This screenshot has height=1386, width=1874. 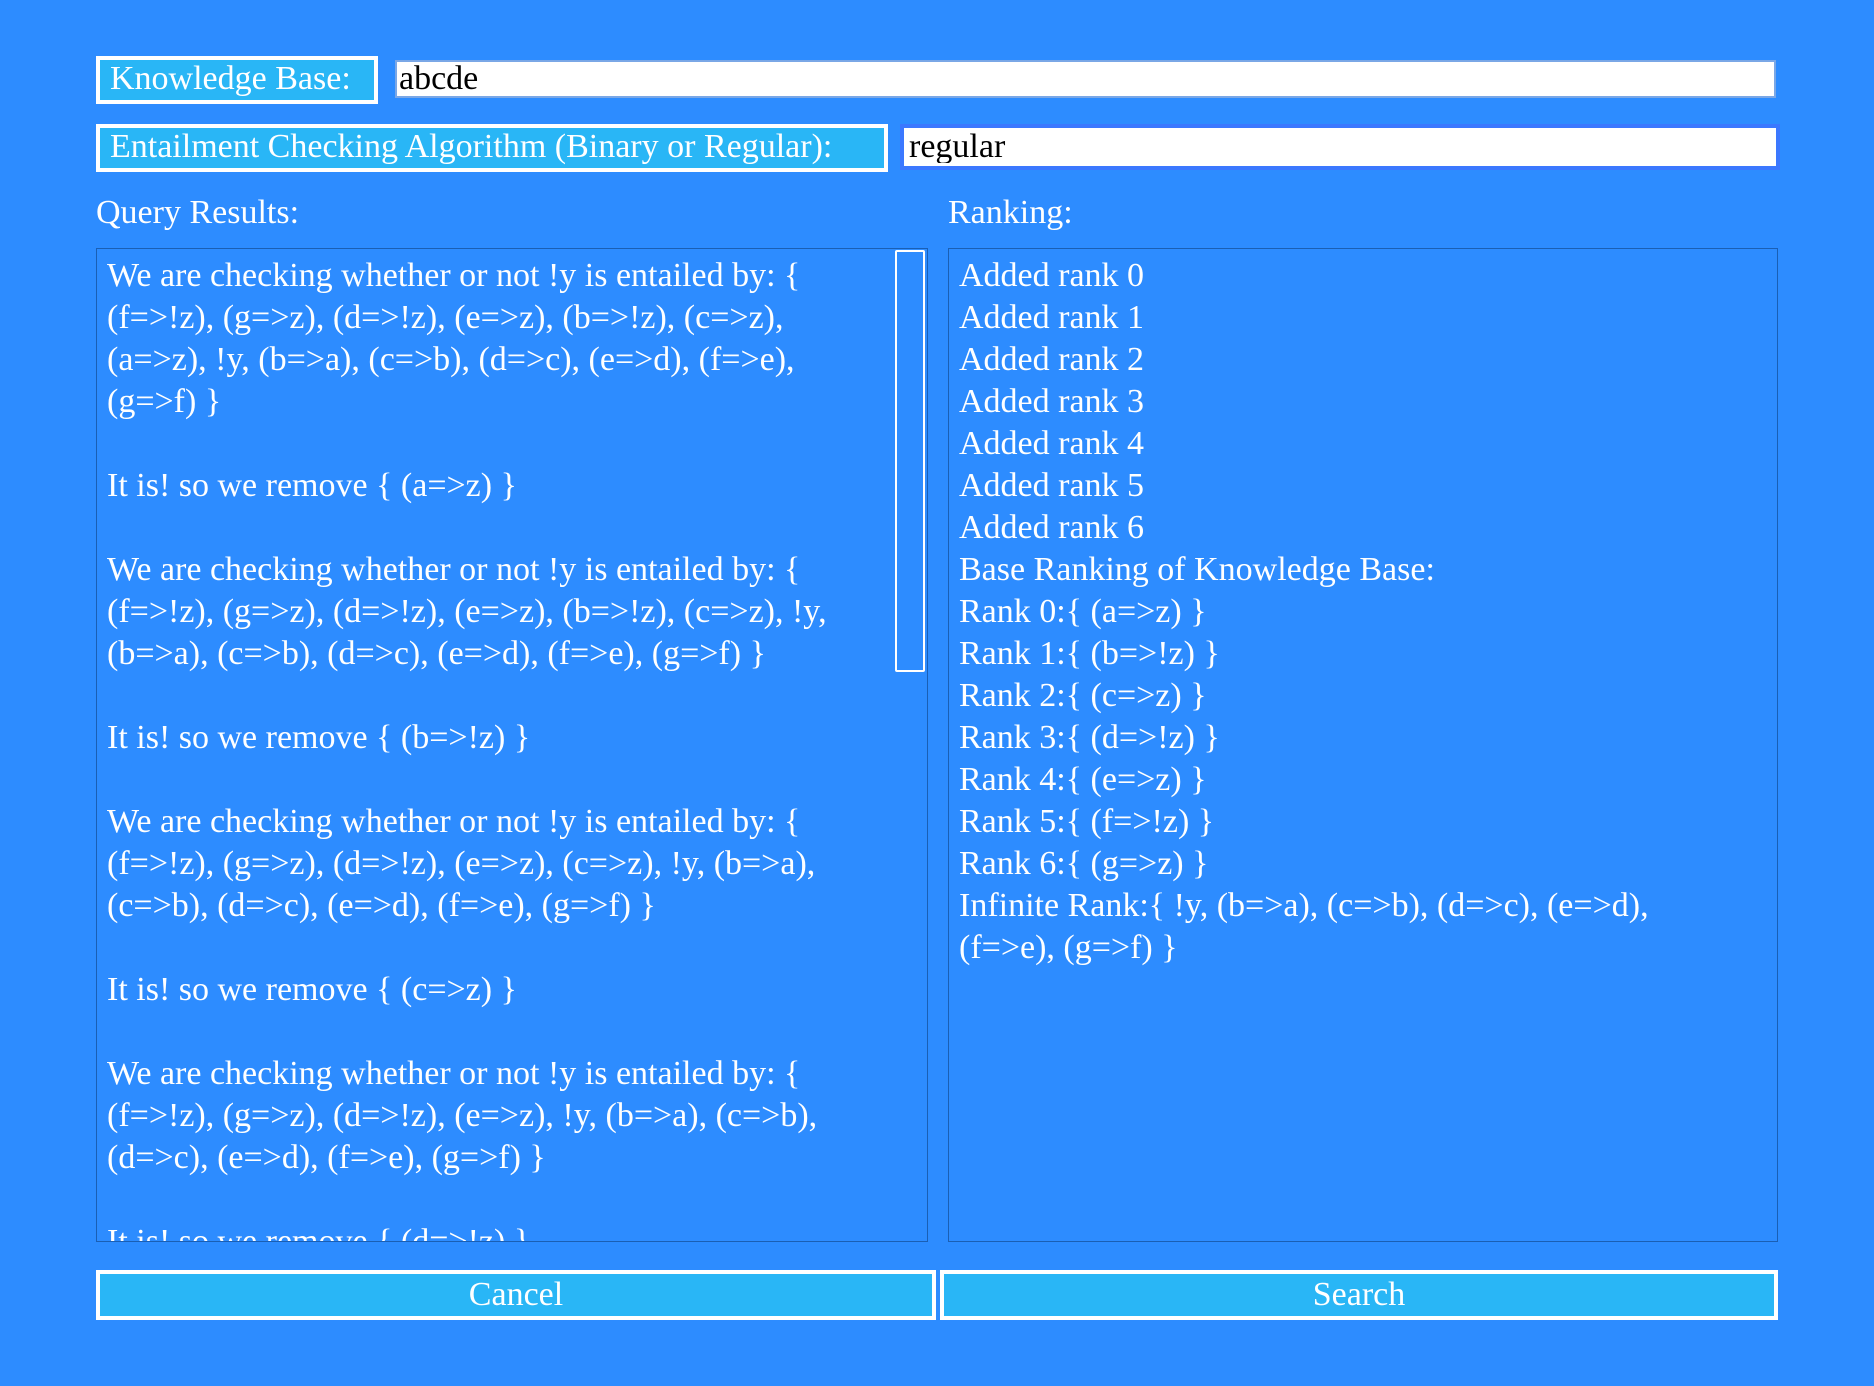 What do you see at coordinates (516, 1295) in the screenshot?
I see `cancel-button: Cancel` at bounding box center [516, 1295].